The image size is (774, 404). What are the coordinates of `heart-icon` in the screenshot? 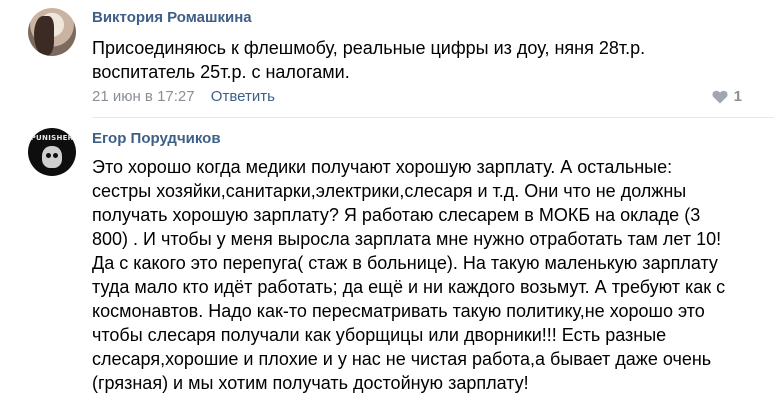 It's located at (720, 96).